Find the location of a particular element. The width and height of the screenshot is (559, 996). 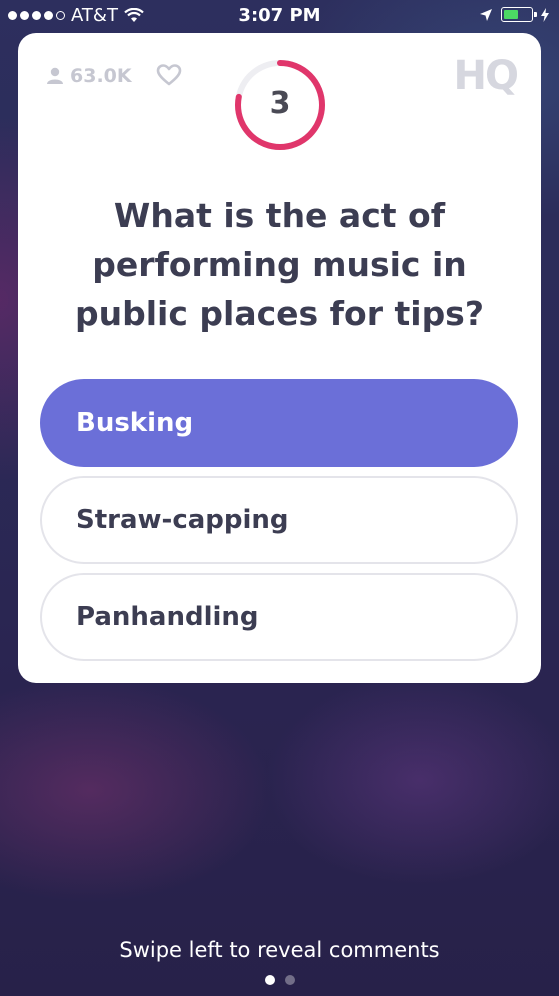

charging-bolt-icon is located at coordinates (545, 14).